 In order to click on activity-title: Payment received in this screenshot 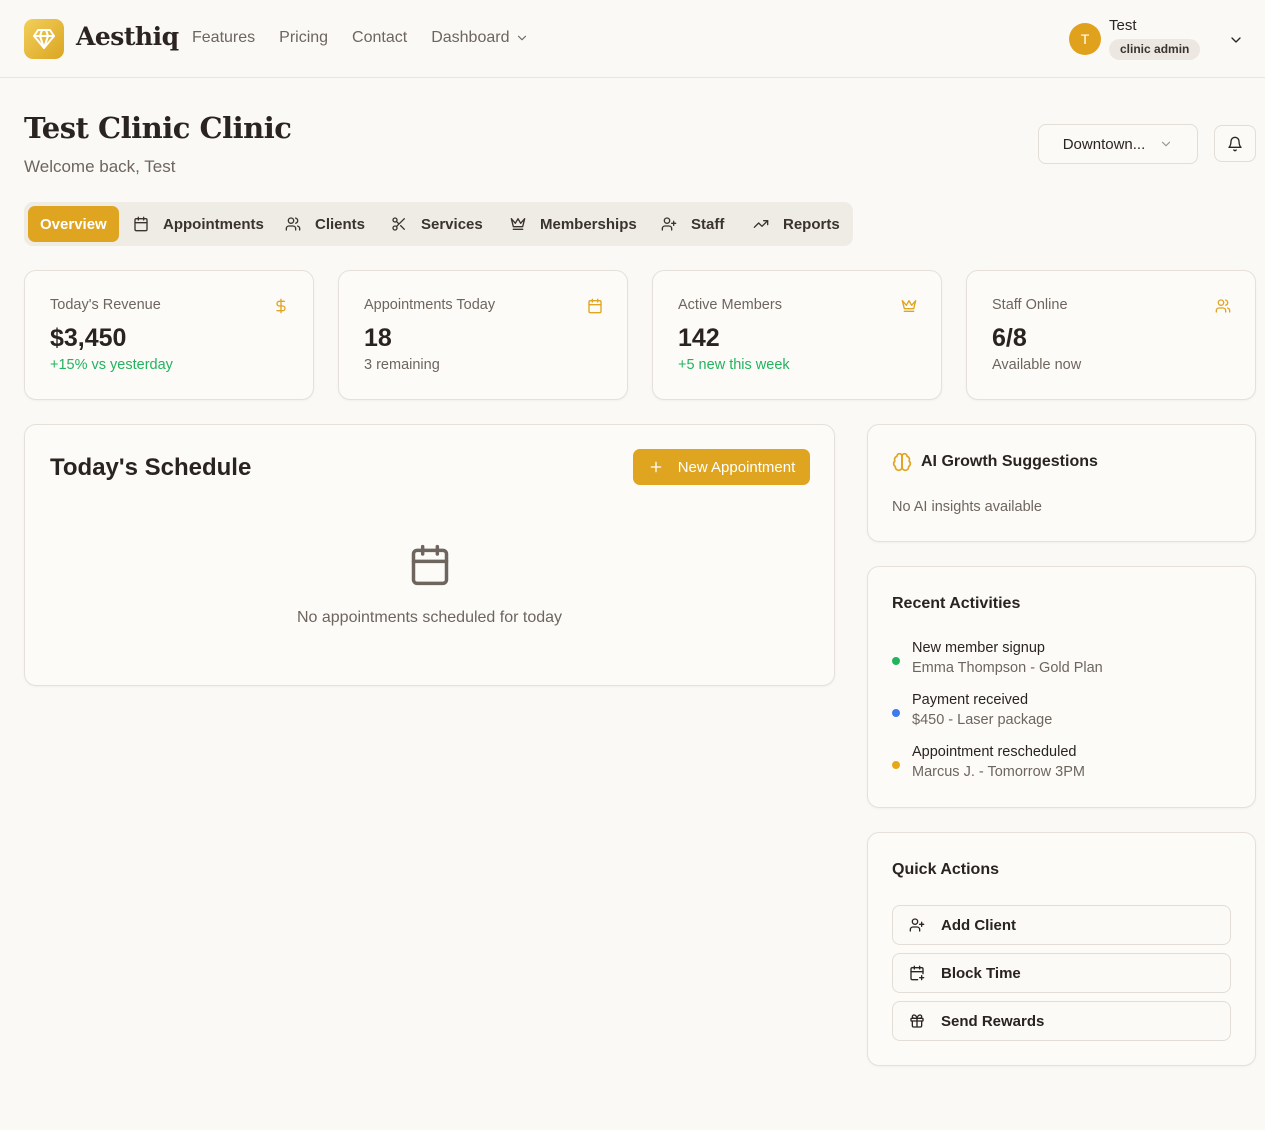, I will do `click(970, 700)`.